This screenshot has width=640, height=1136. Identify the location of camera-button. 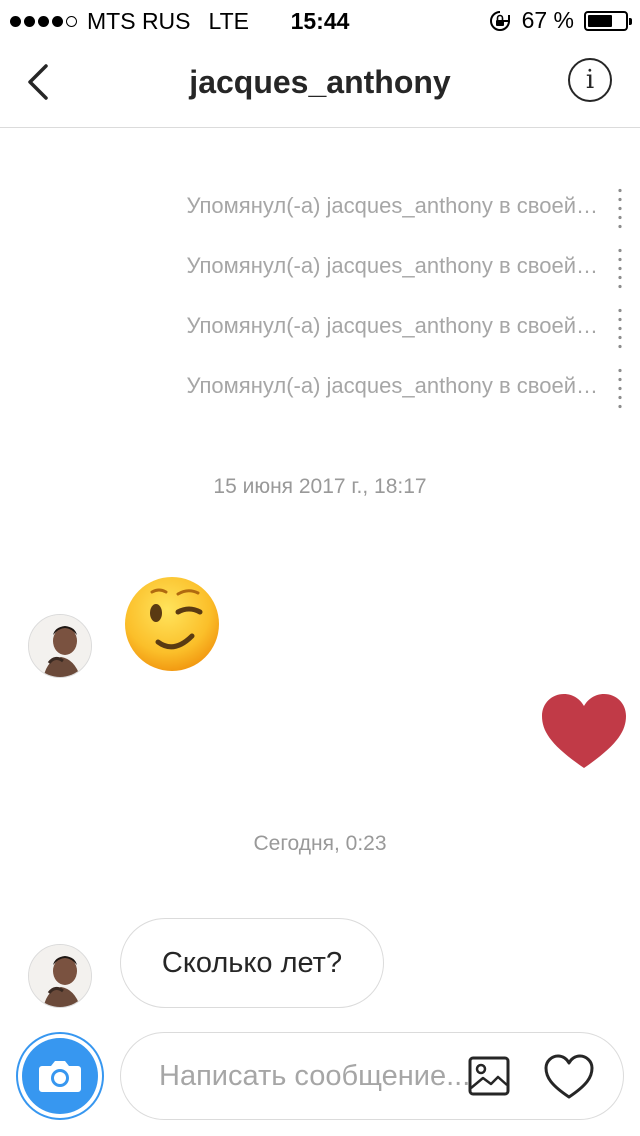
(60, 1076).